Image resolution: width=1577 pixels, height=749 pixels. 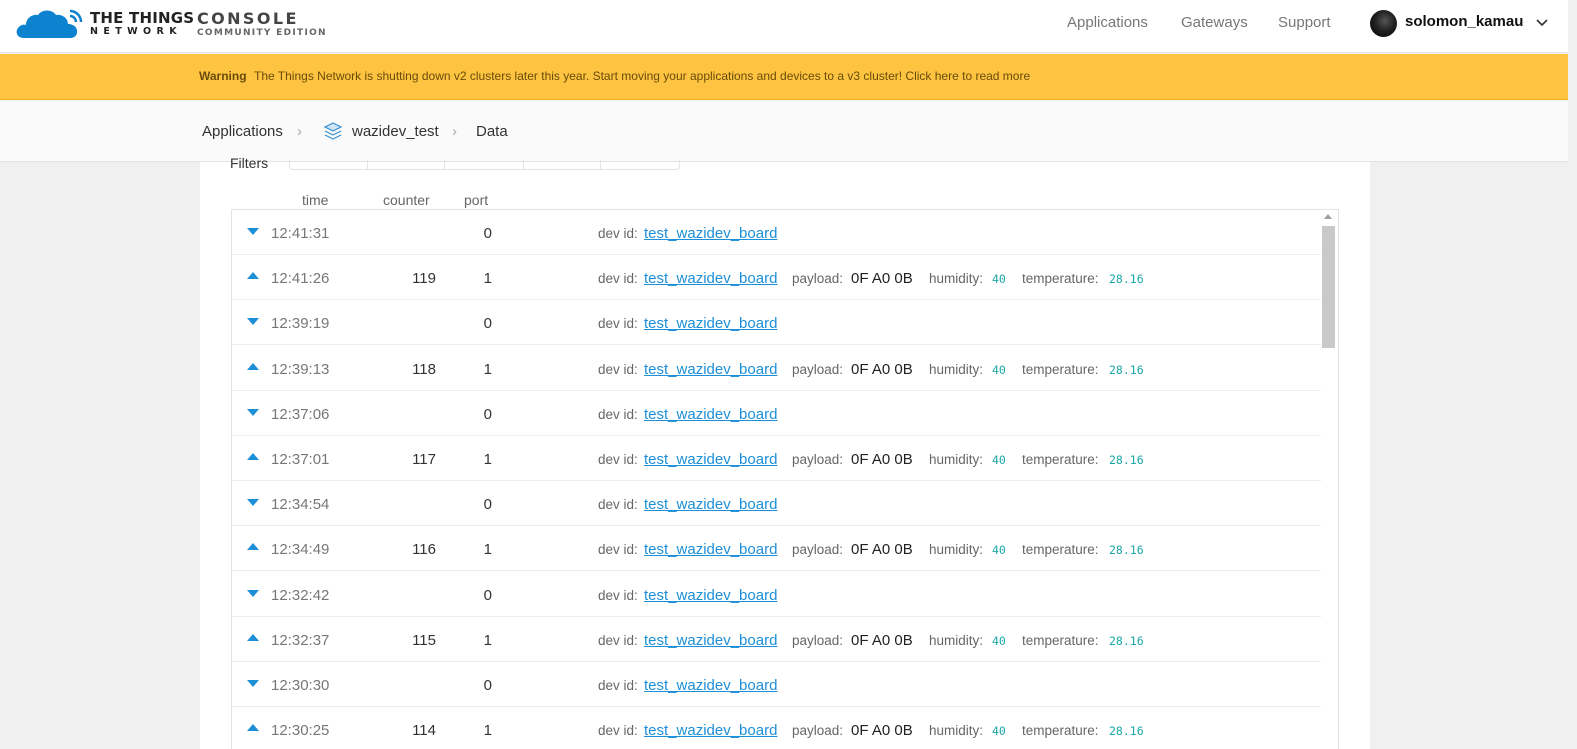 I want to click on row-time: 12:37:06, so click(x=300, y=414).